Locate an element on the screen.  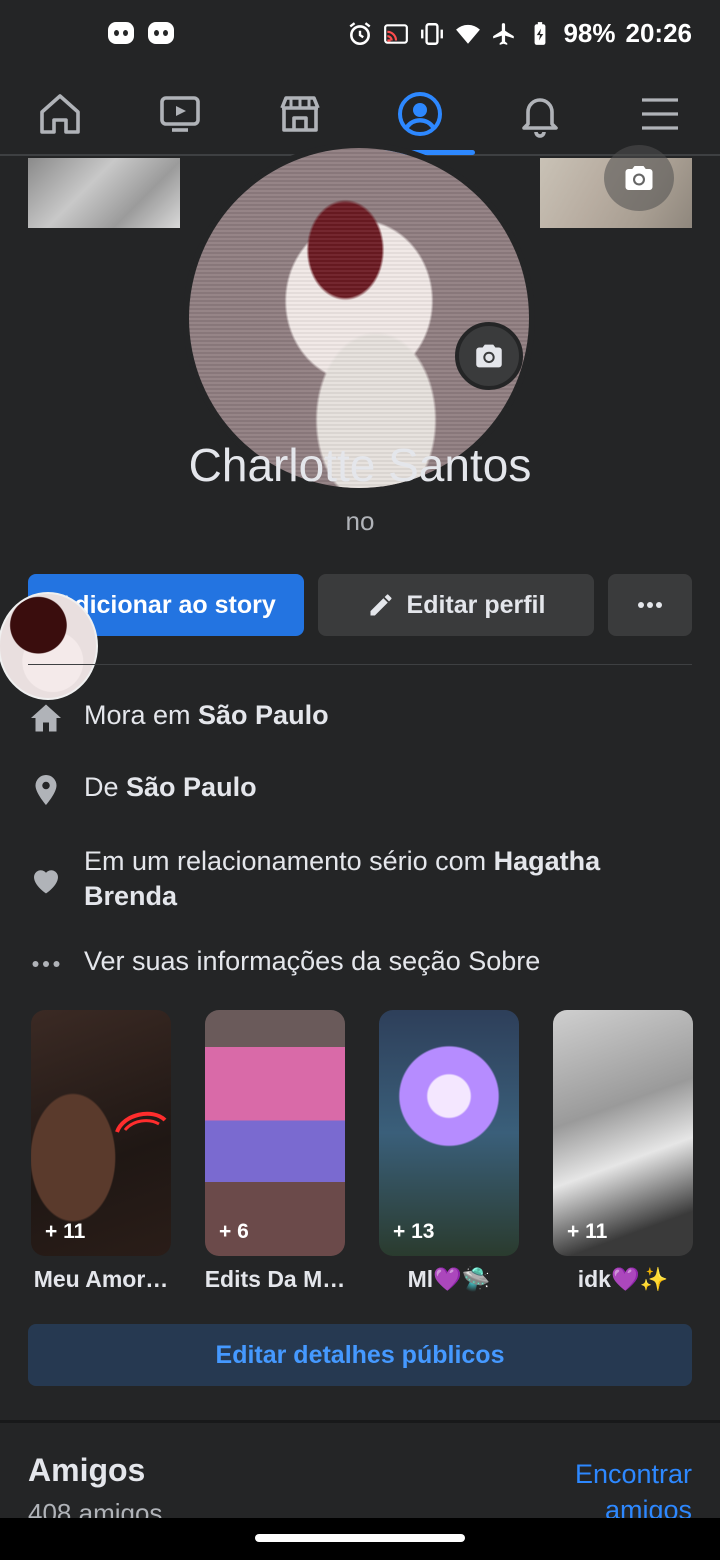
home-gesture-handle is located at coordinates (360, 1538).